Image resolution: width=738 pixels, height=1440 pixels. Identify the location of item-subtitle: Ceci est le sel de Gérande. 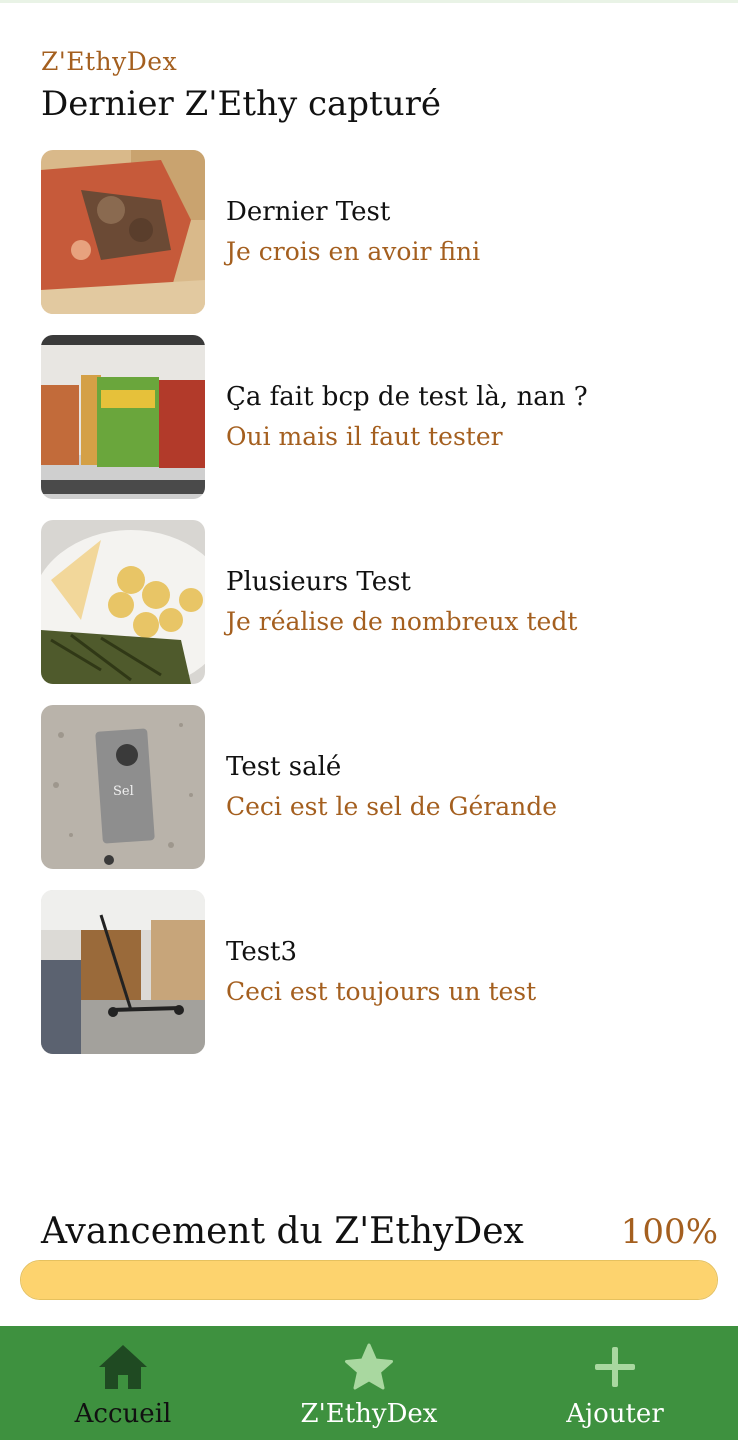
(392, 806).